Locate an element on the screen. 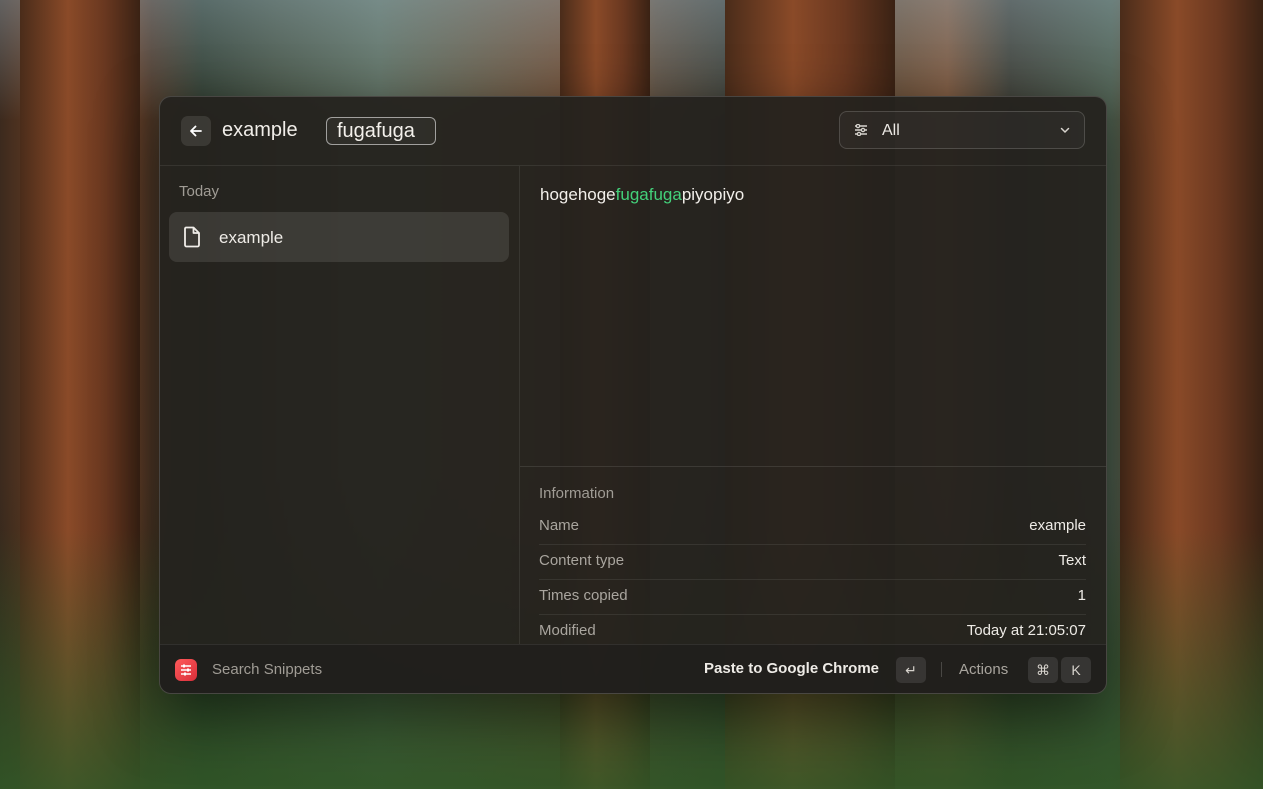 The height and width of the screenshot is (789, 1263). info-key: Modified is located at coordinates (567, 630).